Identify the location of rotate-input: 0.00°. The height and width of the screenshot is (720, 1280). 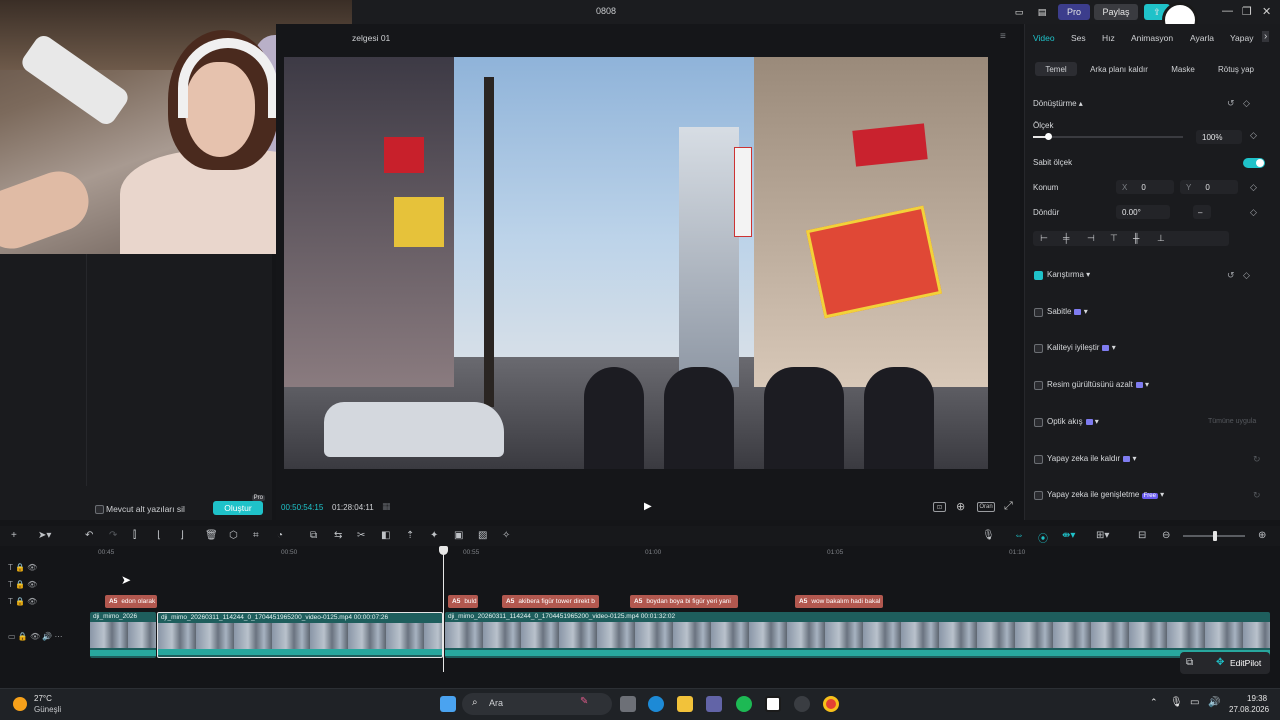
(1143, 212).